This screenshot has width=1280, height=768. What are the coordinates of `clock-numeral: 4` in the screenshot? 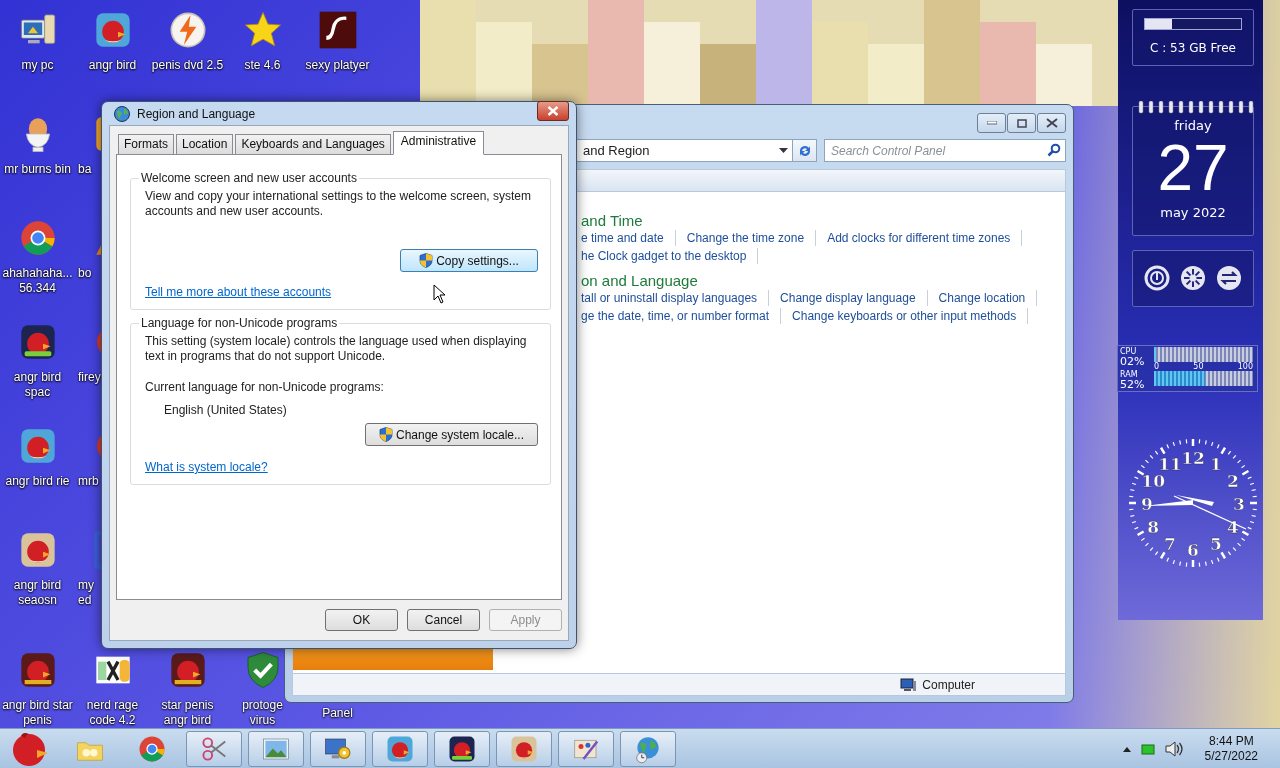 It's located at (1232, 527).